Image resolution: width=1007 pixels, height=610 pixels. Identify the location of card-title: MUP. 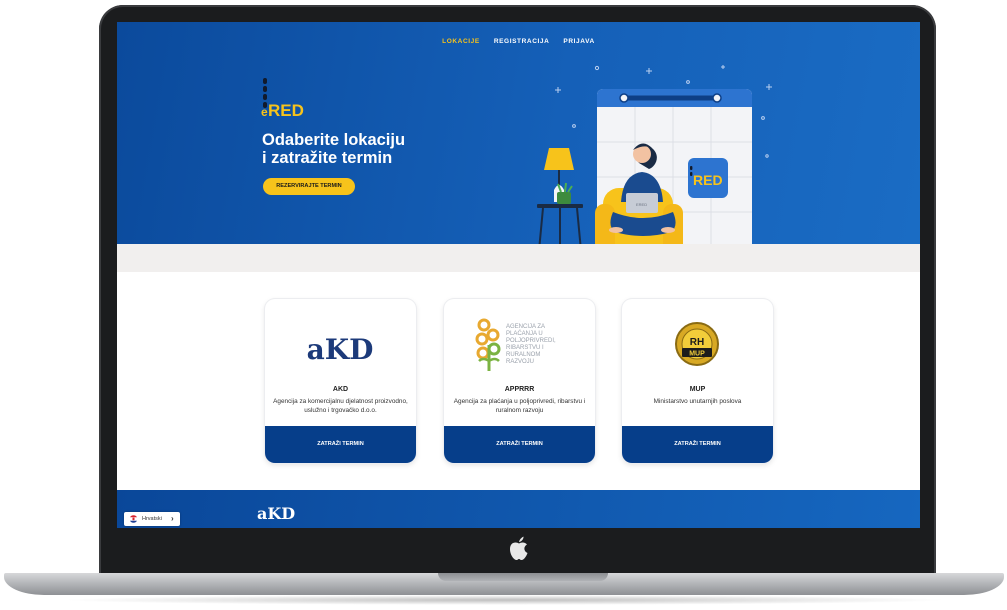
(697, 389).